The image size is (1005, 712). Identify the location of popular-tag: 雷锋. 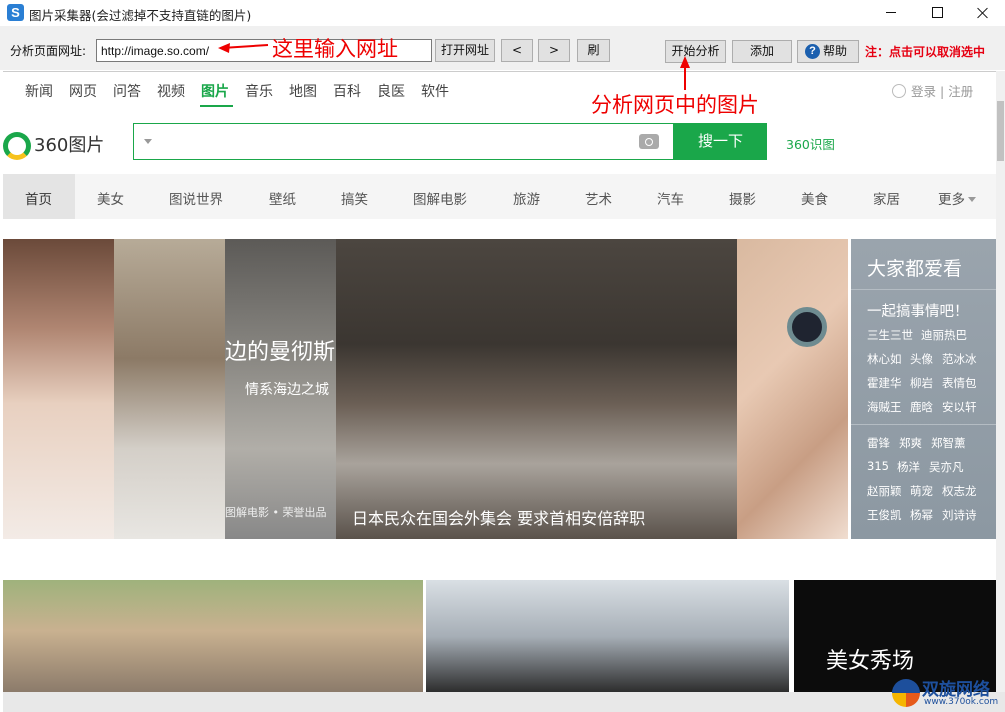
(878, 443).